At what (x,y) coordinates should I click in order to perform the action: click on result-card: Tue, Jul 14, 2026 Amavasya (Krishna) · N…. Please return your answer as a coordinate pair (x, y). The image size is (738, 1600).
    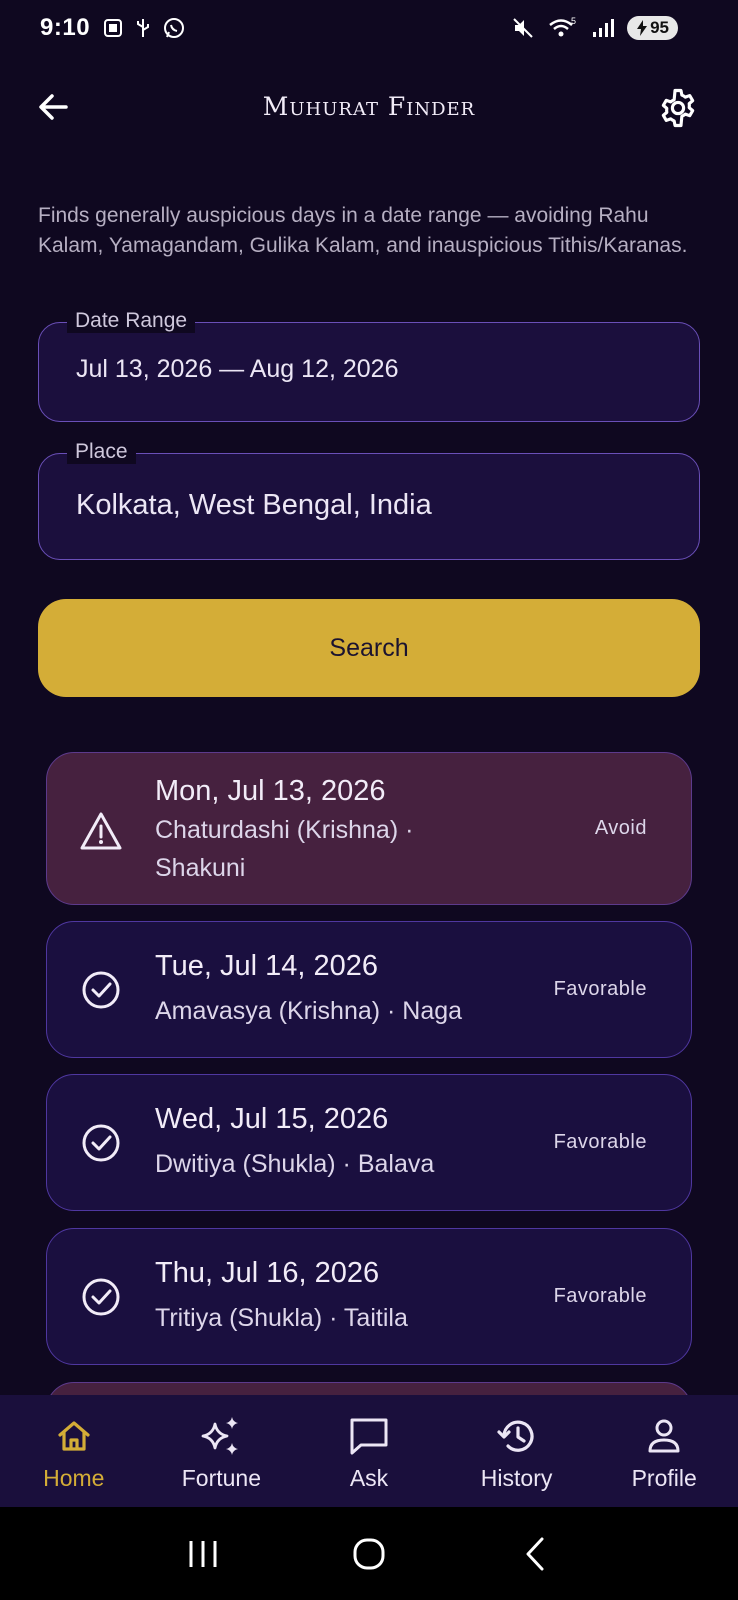
    Looking at the image, I should click on (369, 989).